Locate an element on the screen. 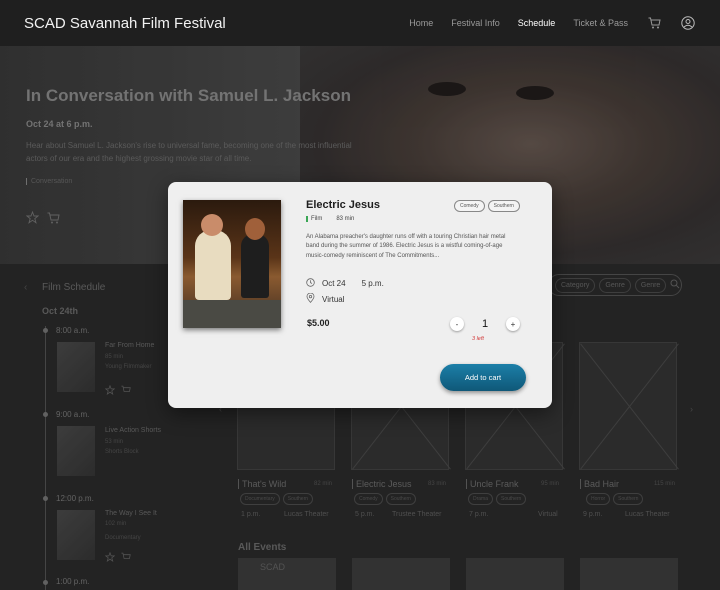  showtime-date: Oct 24 is located at coordinates (334, 283).